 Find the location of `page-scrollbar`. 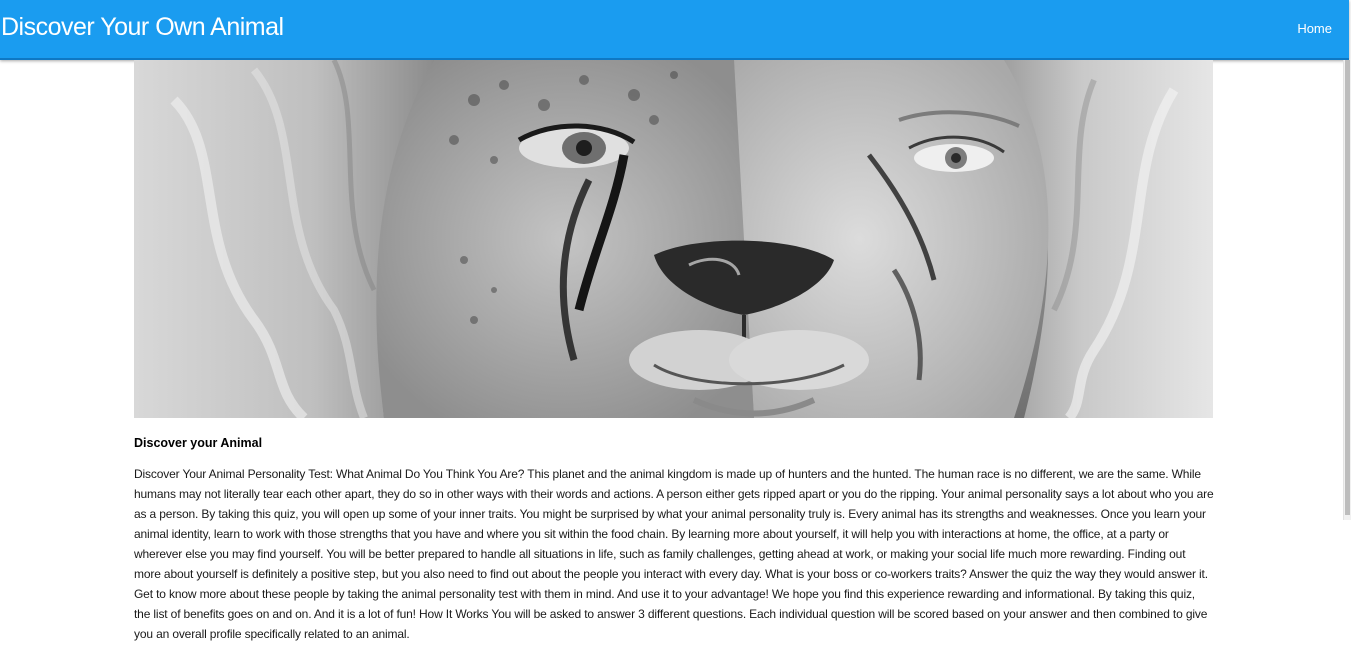

page-scrollbar is located at coordinates (1347, 290).